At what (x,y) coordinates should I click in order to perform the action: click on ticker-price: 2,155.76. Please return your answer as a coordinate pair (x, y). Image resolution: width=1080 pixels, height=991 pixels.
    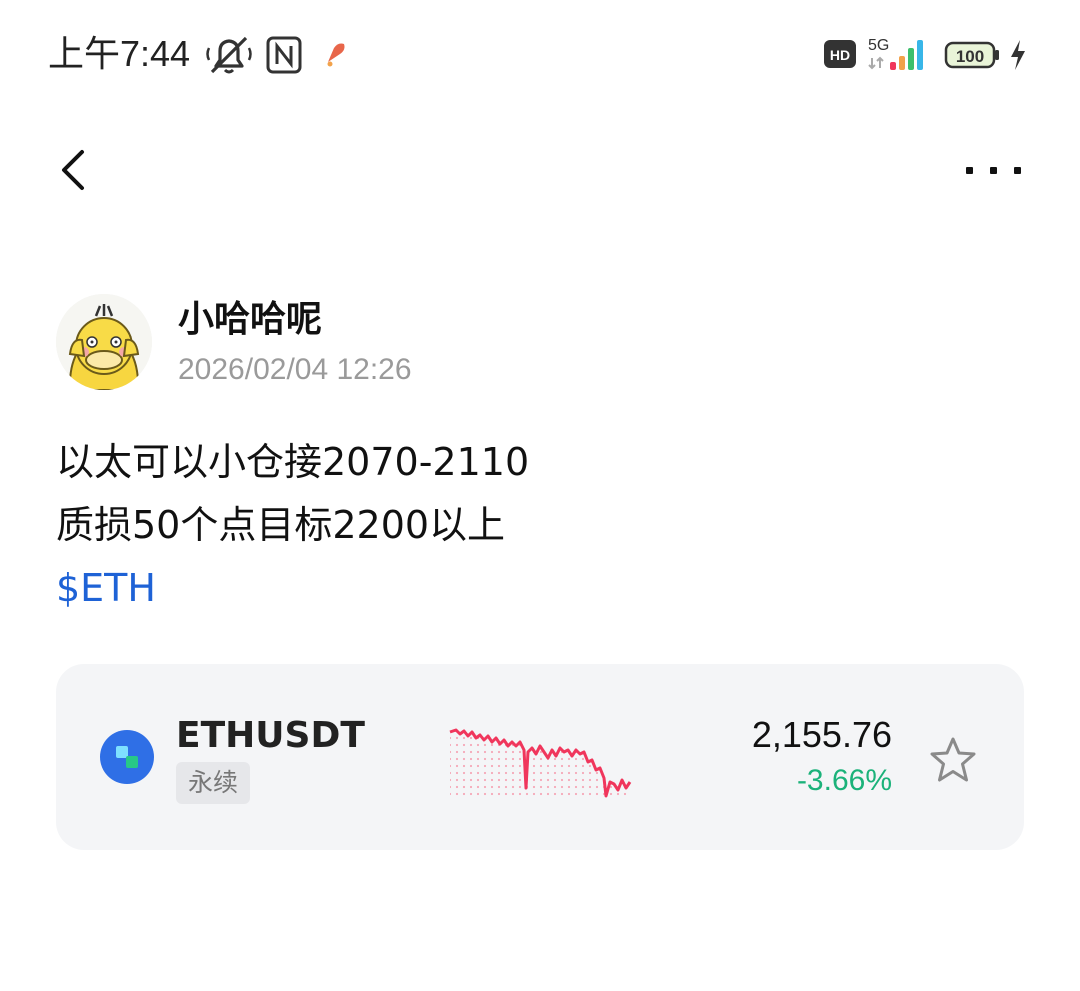
    Looking at the image, I should click on (821, 734).